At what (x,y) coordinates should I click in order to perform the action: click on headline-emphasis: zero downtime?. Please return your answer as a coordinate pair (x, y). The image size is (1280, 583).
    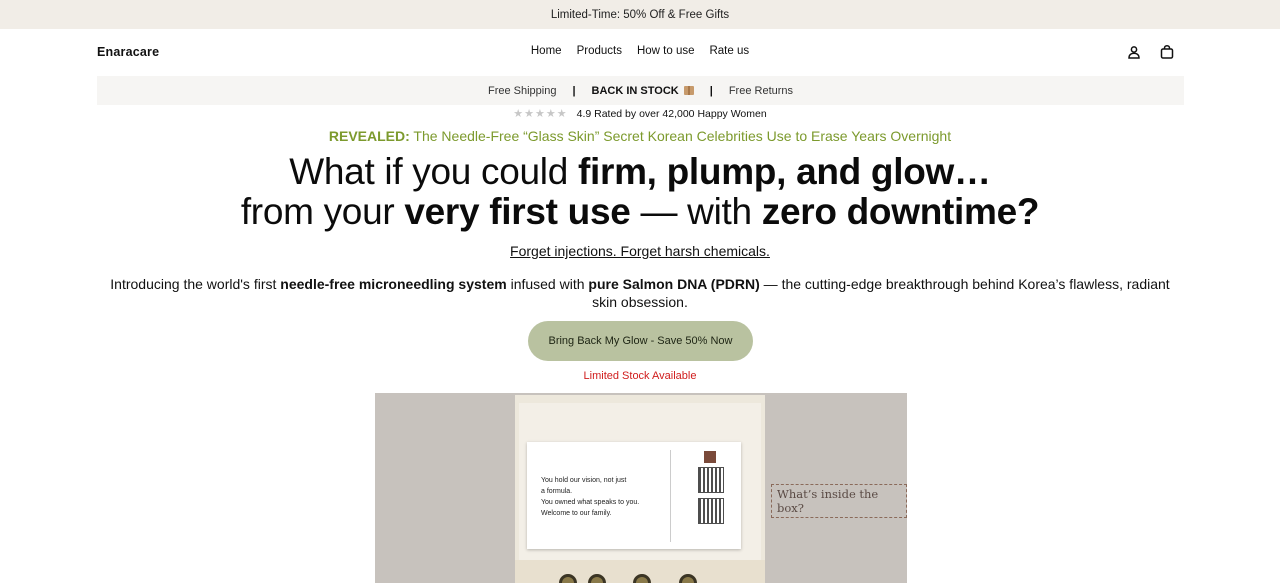
    Looking at the image, I should click on (900, 211).